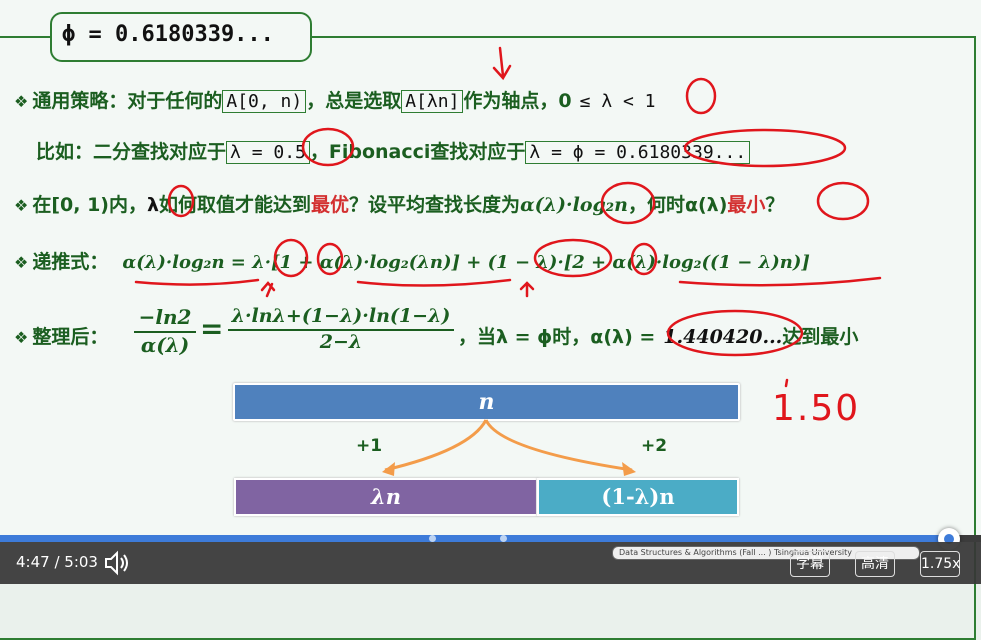  What do you see at coordinates (558, 445) in the screenshot?
I see `branch-arrow-right` at bounding box center [558, 445].